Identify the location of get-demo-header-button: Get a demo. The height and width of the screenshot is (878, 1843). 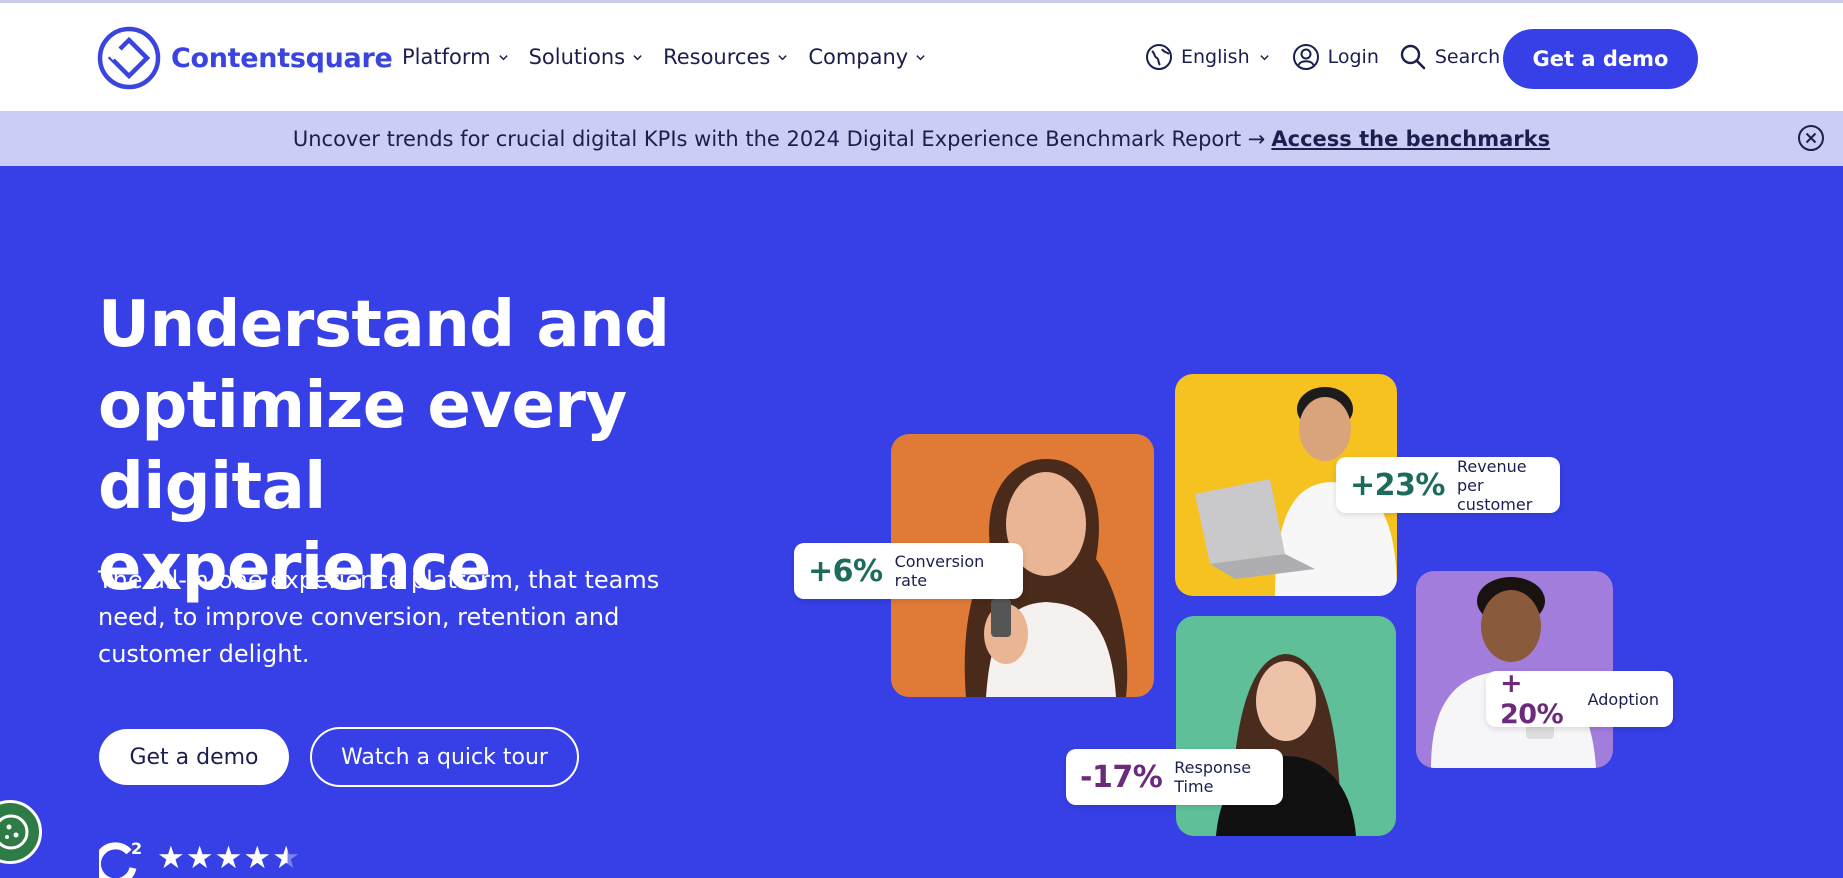
(1600, 59).